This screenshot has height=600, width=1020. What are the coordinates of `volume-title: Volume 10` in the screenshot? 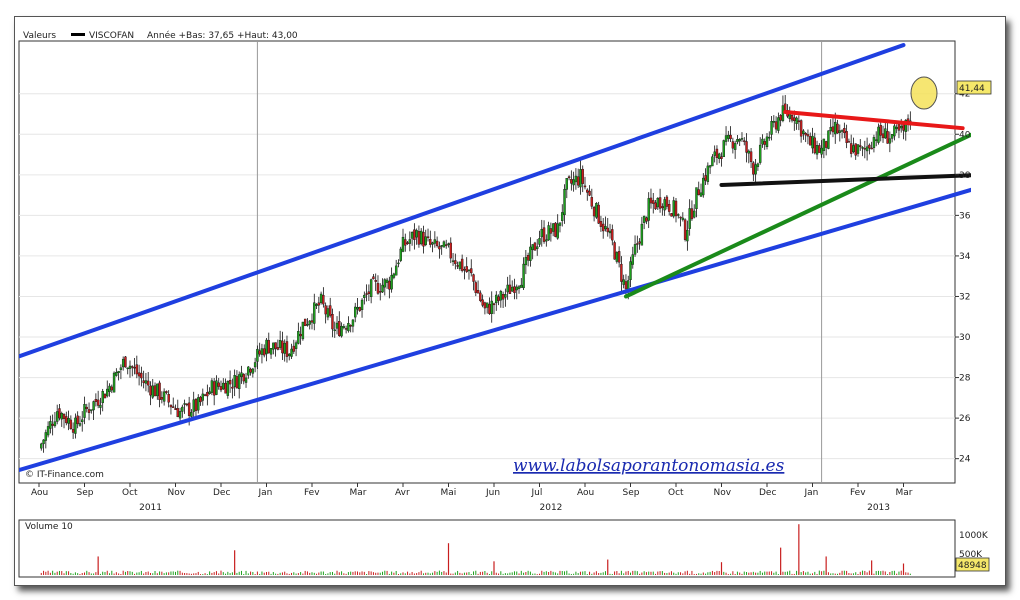 It's located at (49, 527).